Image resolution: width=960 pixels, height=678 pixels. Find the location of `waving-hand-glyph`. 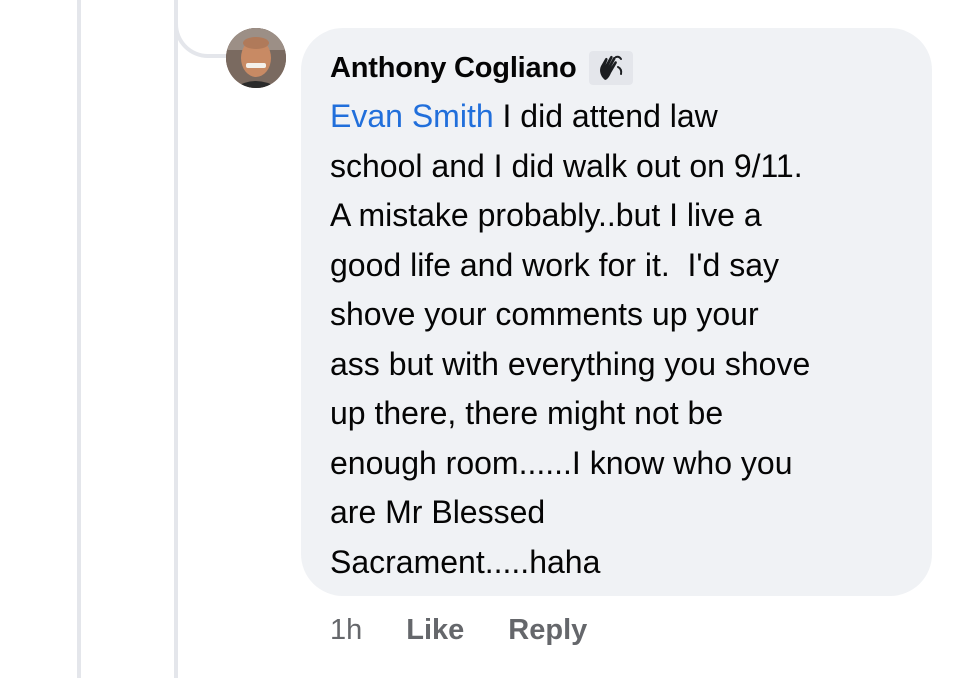

waving-hand-glyph is located at coordinates (610, 67).